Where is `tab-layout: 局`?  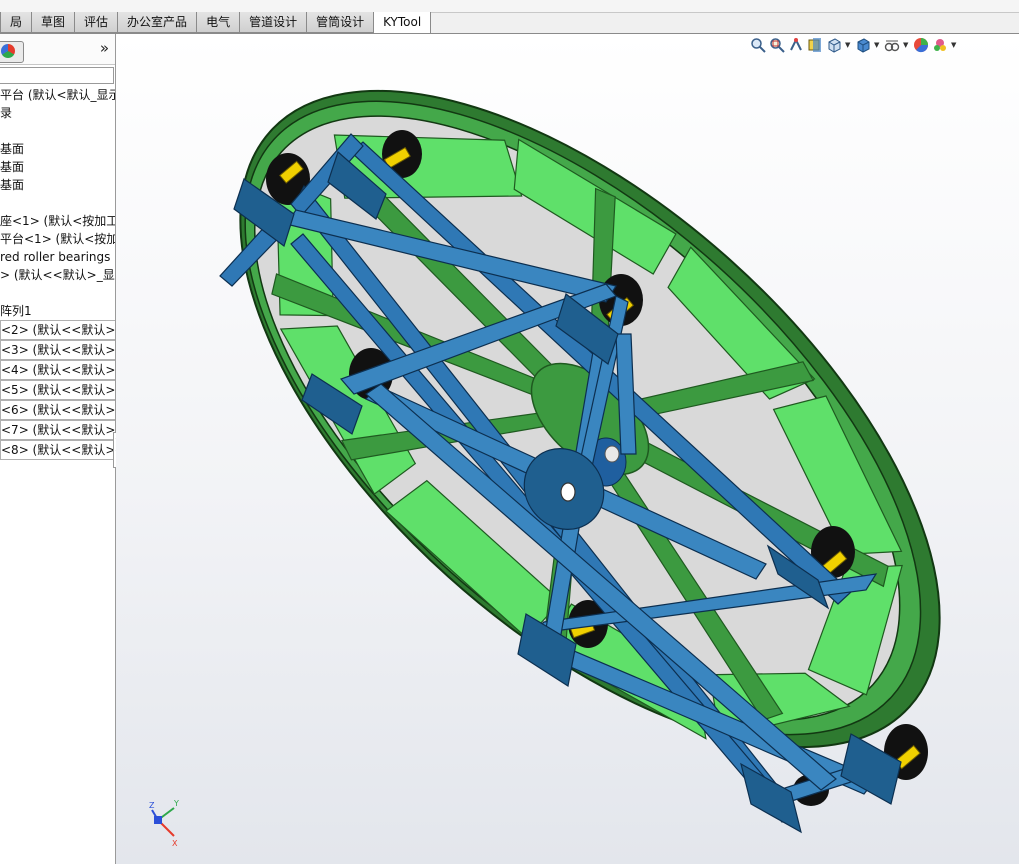 tab-layout: 局 is located at coordinates (16, 22).